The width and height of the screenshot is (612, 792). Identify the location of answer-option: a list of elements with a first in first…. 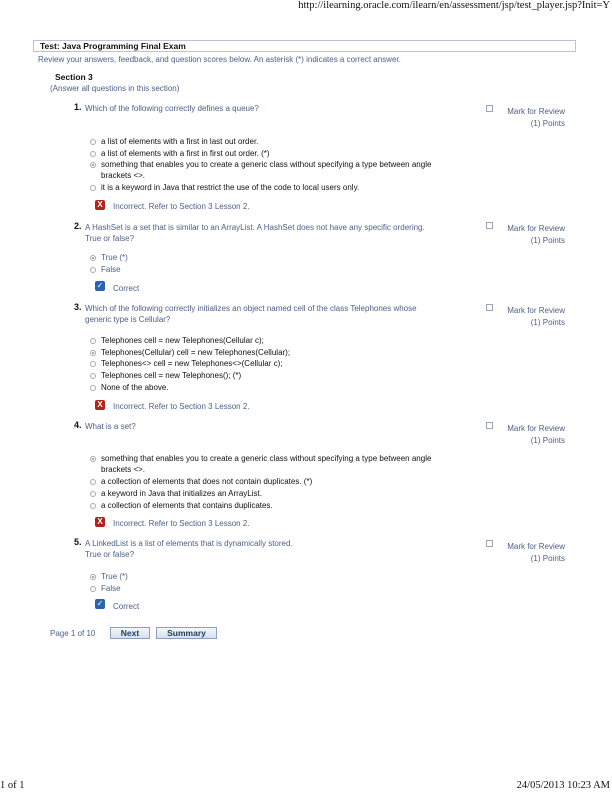
(185, 153).